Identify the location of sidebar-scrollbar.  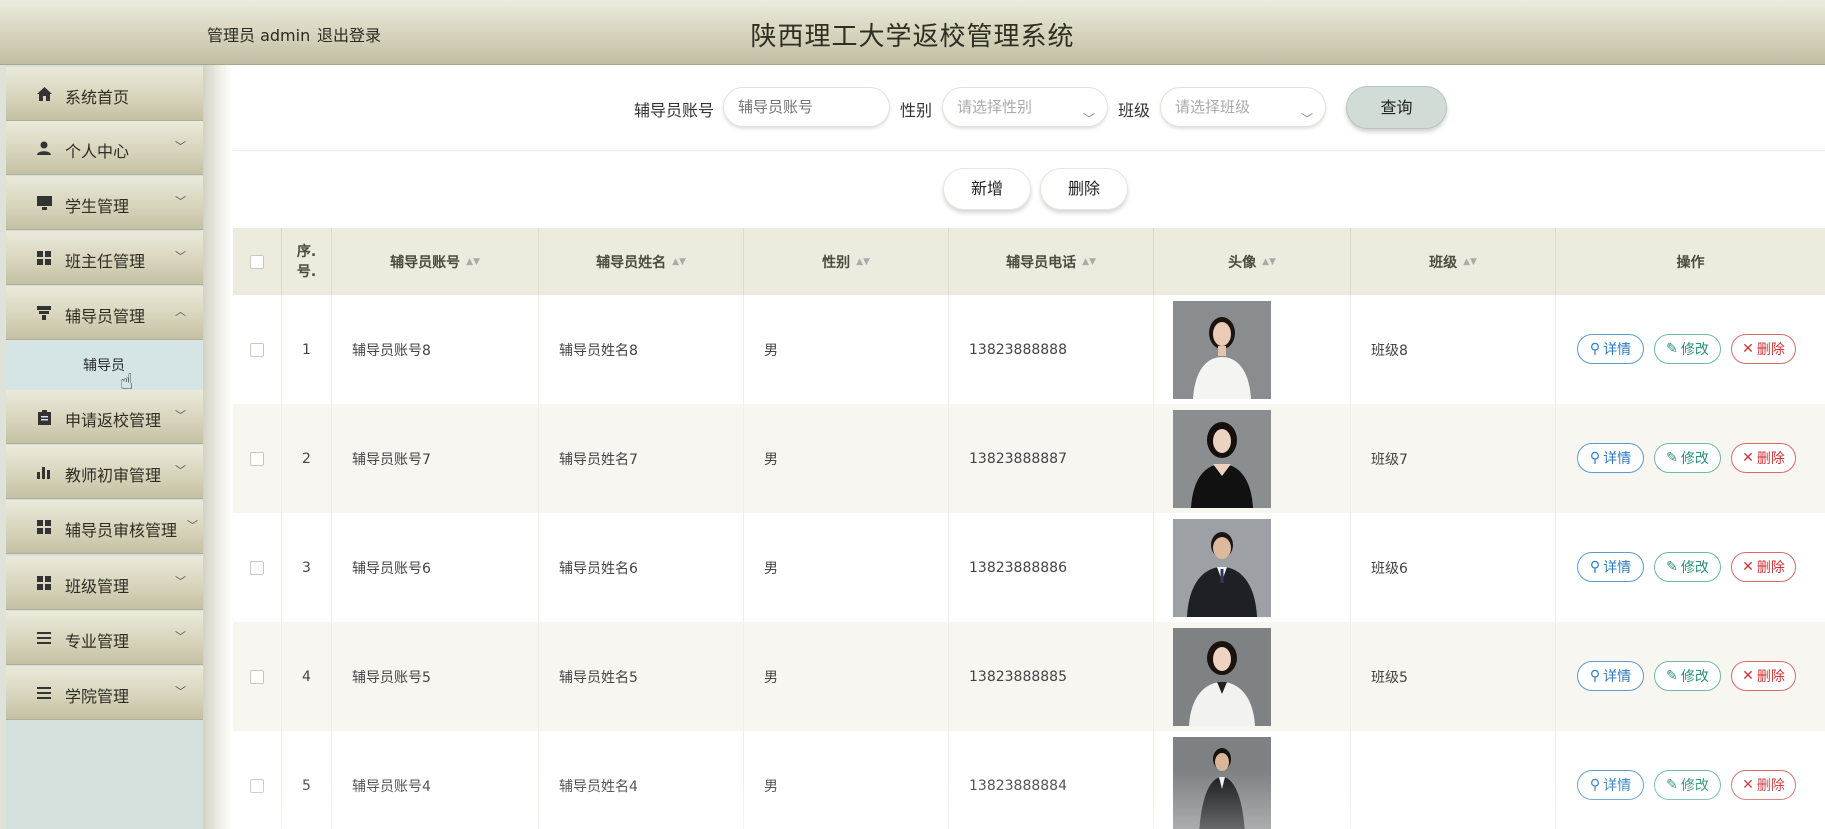
(218, 447).